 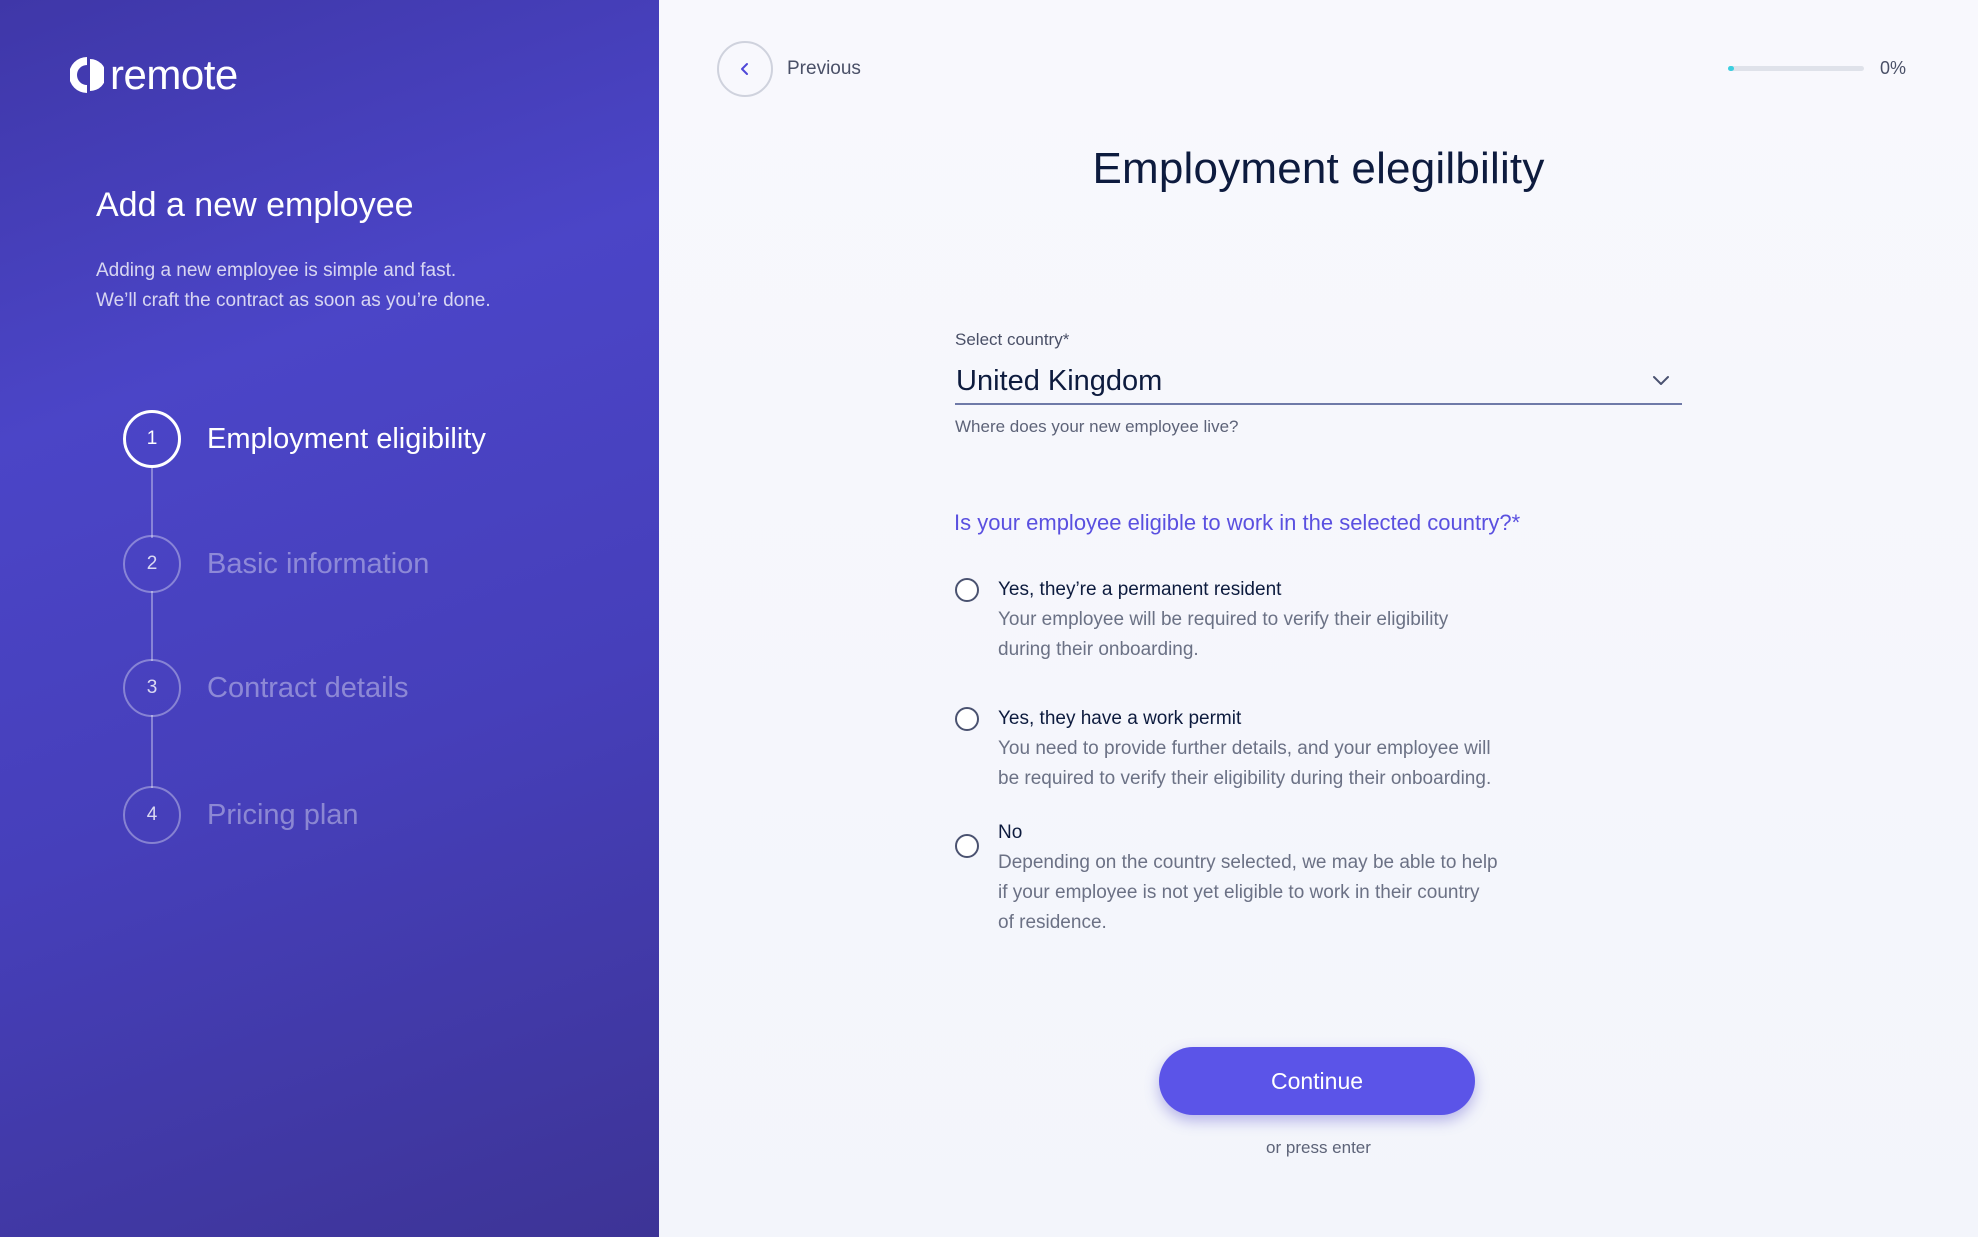 I want to click on step-label: Pricing plan, so click(x=283, y=814).